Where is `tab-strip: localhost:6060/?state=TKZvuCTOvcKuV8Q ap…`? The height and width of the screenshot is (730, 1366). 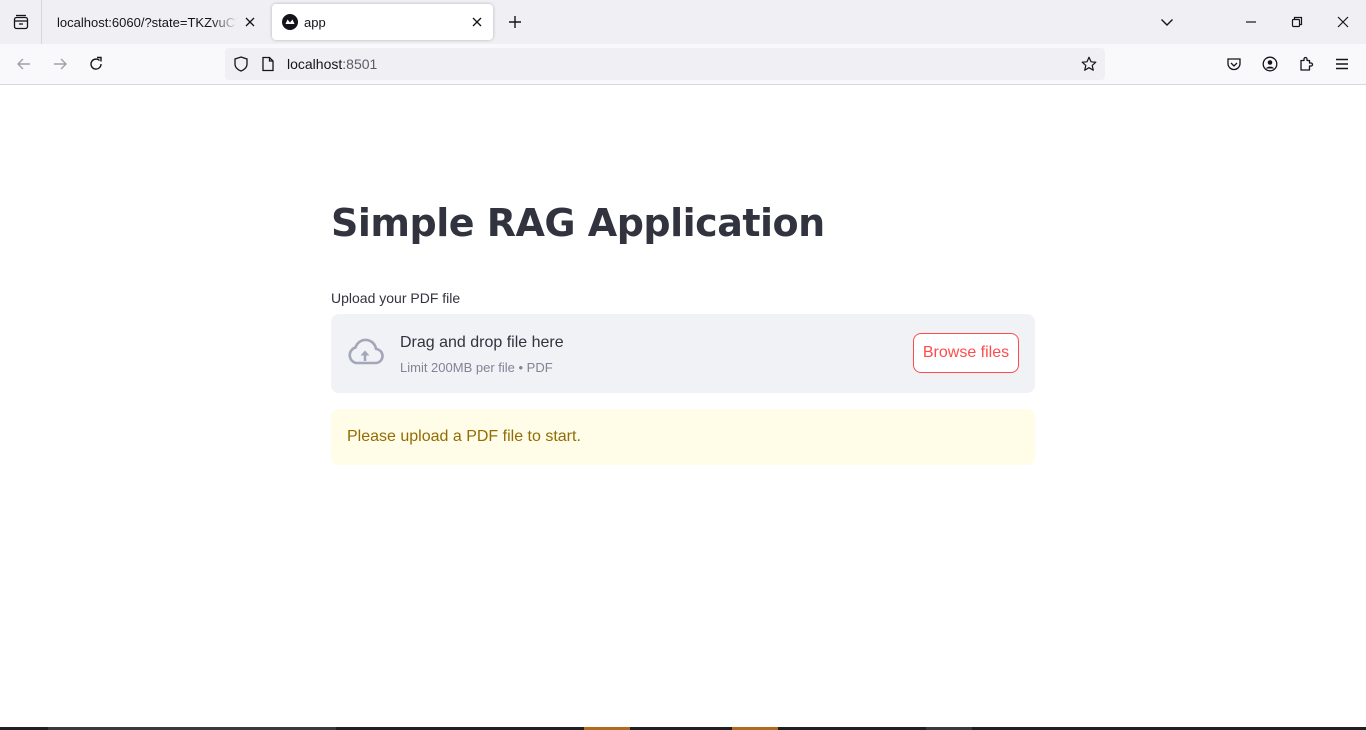 tab-strip: localhost:6060/?state=TKZvuCTOvcKuV8Q ap… is located at coordinates (683, 22).